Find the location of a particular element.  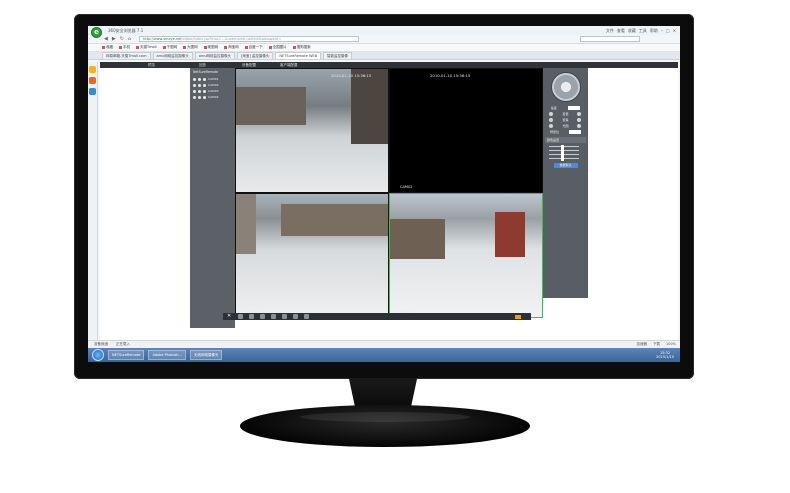

layout-1-icon is located at coordinates (240, 316).